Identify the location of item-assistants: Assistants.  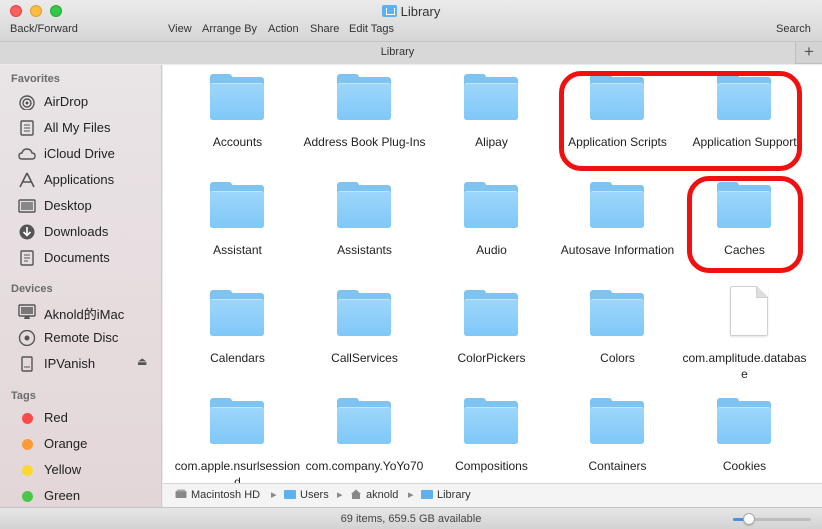
(364, 227).